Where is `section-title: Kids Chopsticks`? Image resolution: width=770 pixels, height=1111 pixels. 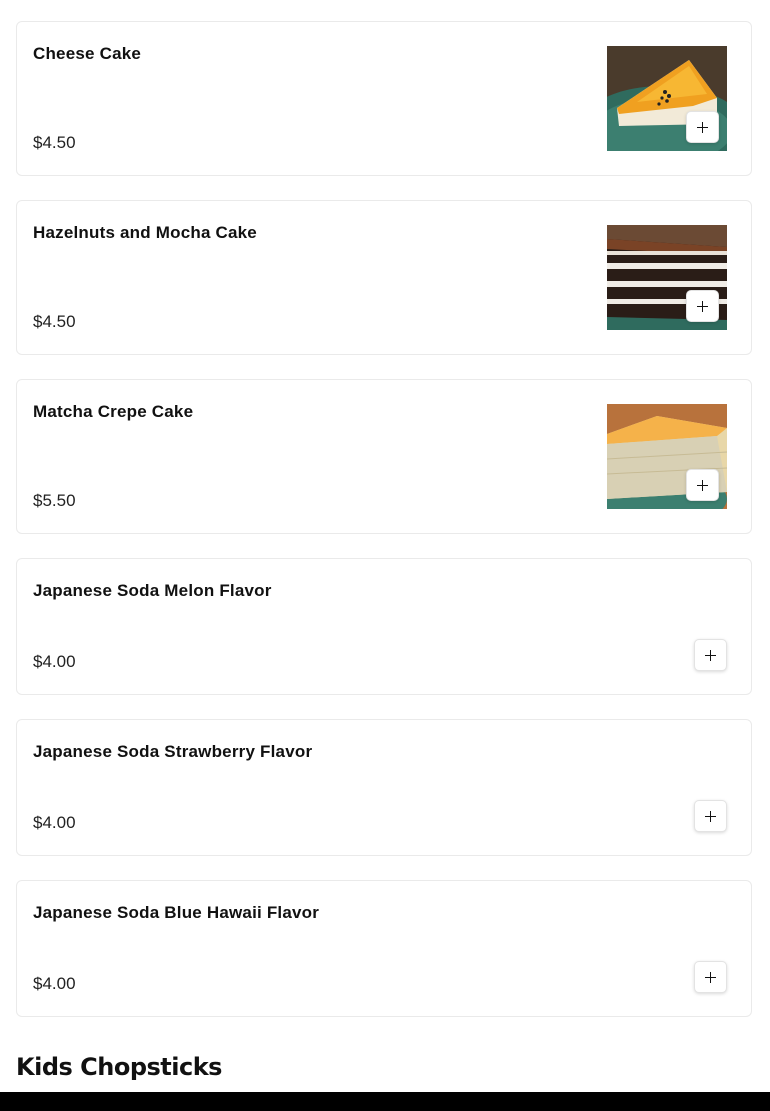 section-title: Kids Chopsticks is located at coordinates (119, 1067).